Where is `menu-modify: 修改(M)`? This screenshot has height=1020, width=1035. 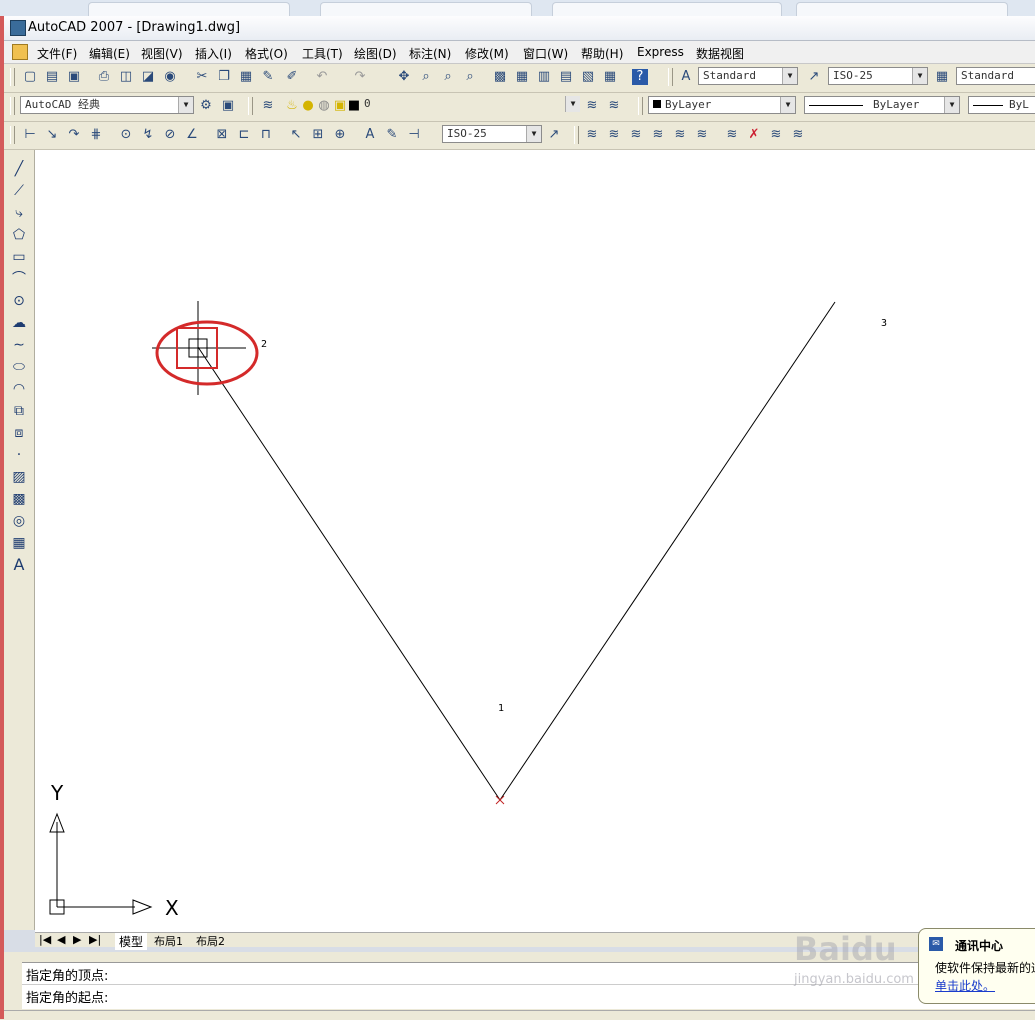 menu-modify: 修改(M) is located at coordinates (487, 53).